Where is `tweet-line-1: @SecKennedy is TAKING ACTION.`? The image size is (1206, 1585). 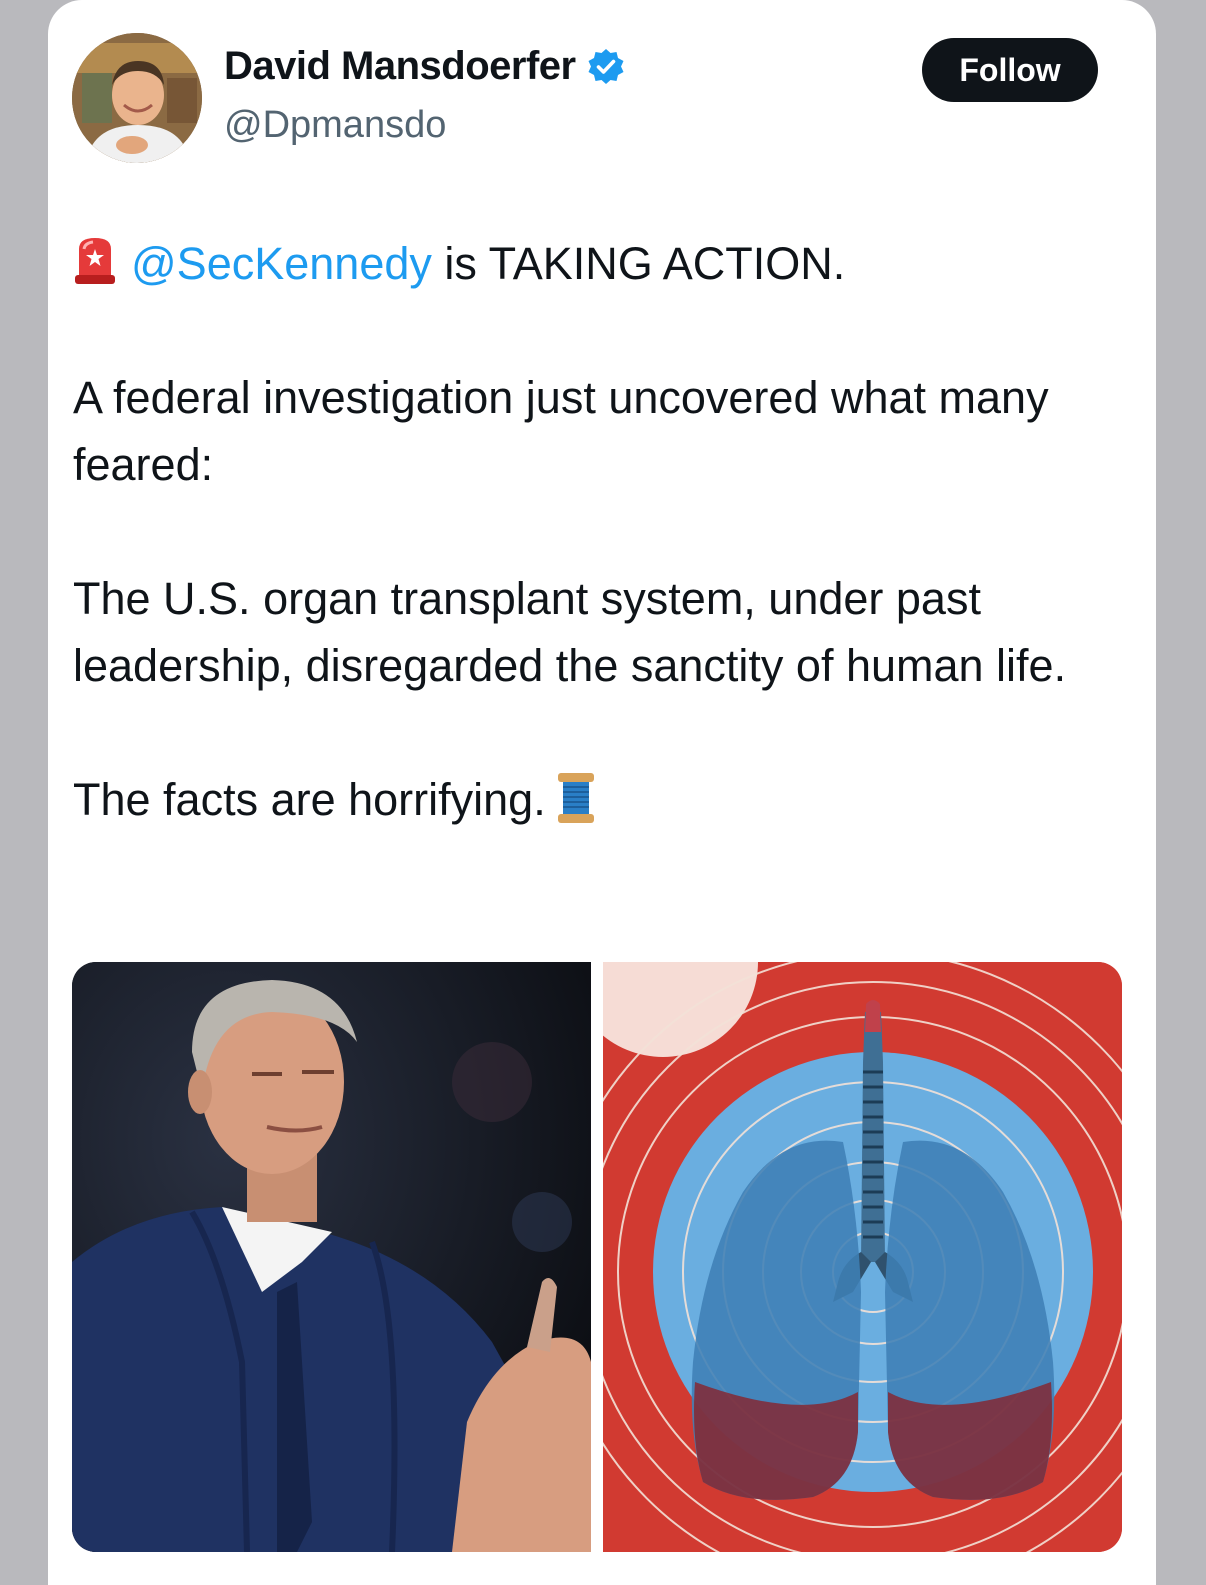 tweet-line-1: @SecKennedy is TAKING ACTION. is located at coordinates (603, 263).